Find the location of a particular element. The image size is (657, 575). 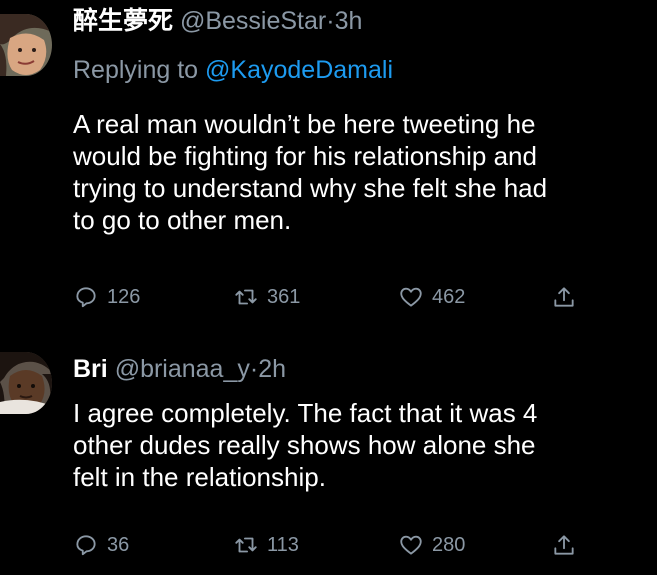

user-handle: @BessieStar is located at coordinates (253, 21).